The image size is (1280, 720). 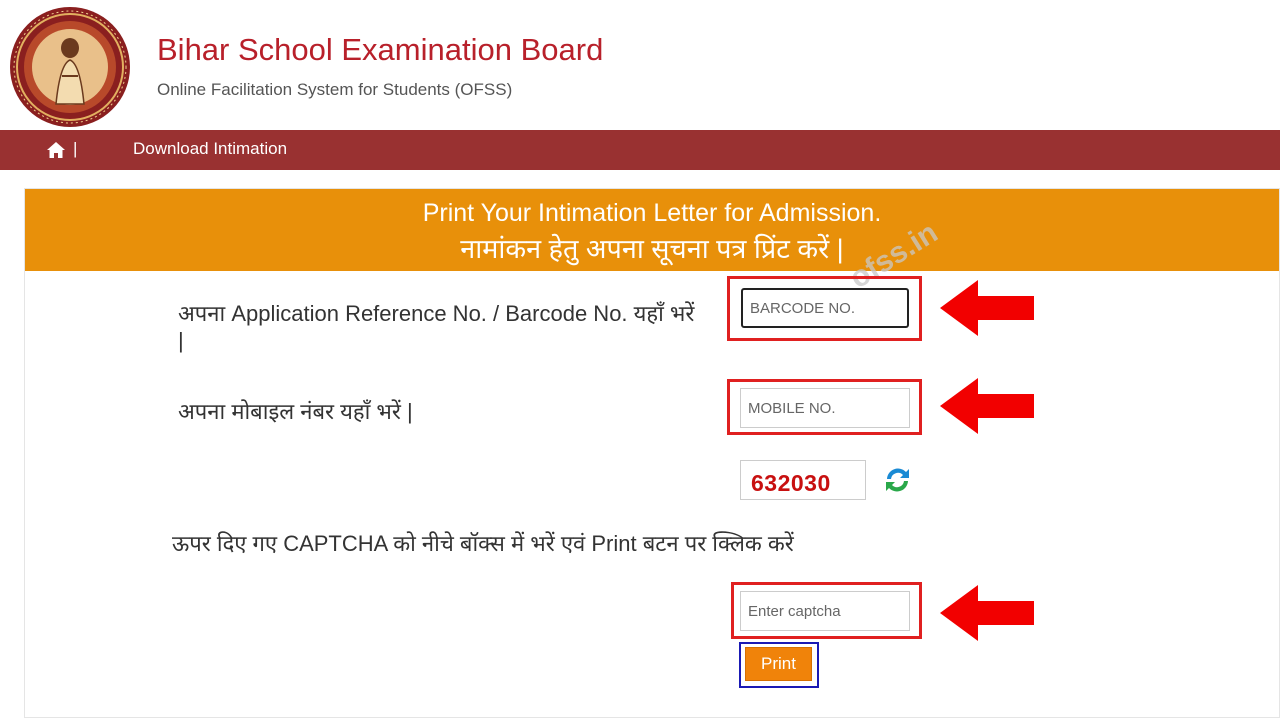 I want to click on barcode-input, so click(x=825, y=308).